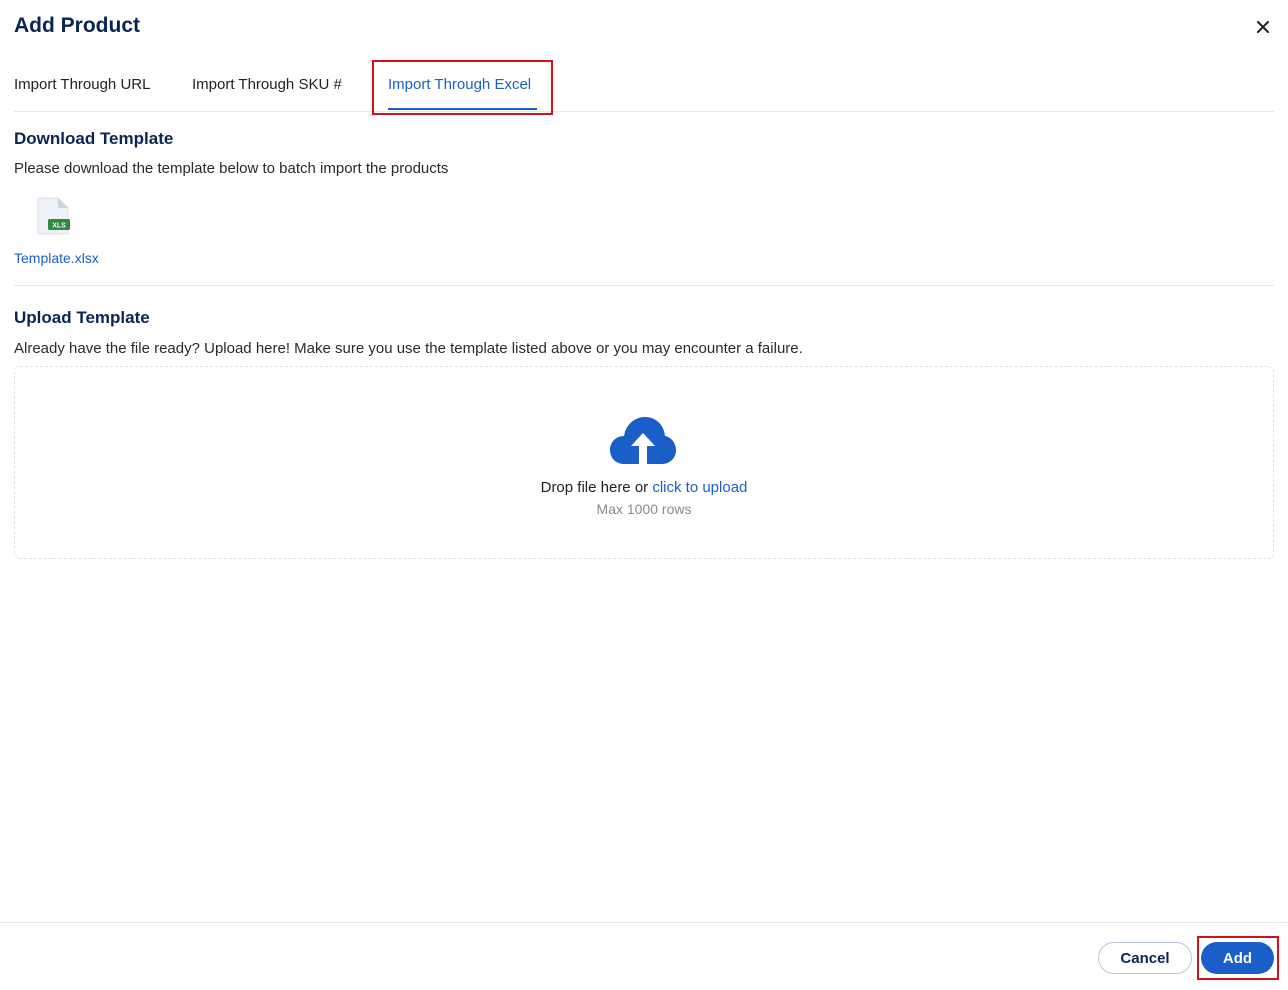 The image size is (1288, 990). What do you see at coordinates (462, 109) in the screenshot?
I see `active-tab-indicator` at bounding box center [462, 109].